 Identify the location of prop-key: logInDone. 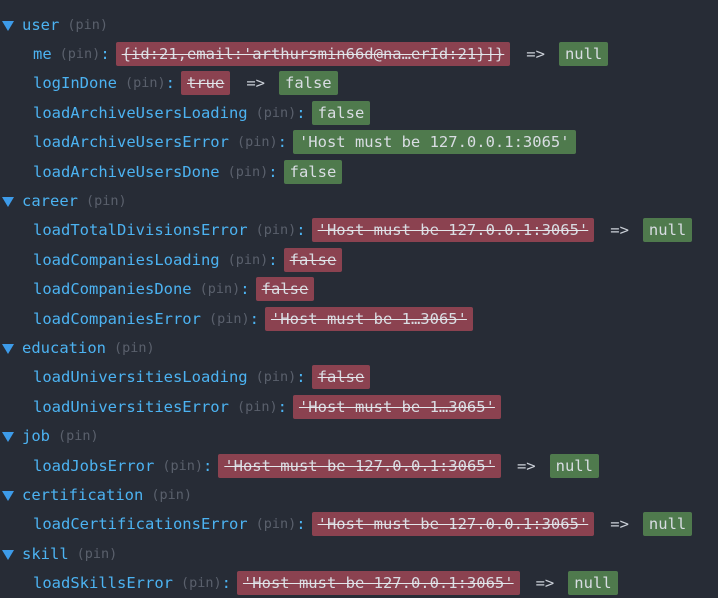
(75, 83).